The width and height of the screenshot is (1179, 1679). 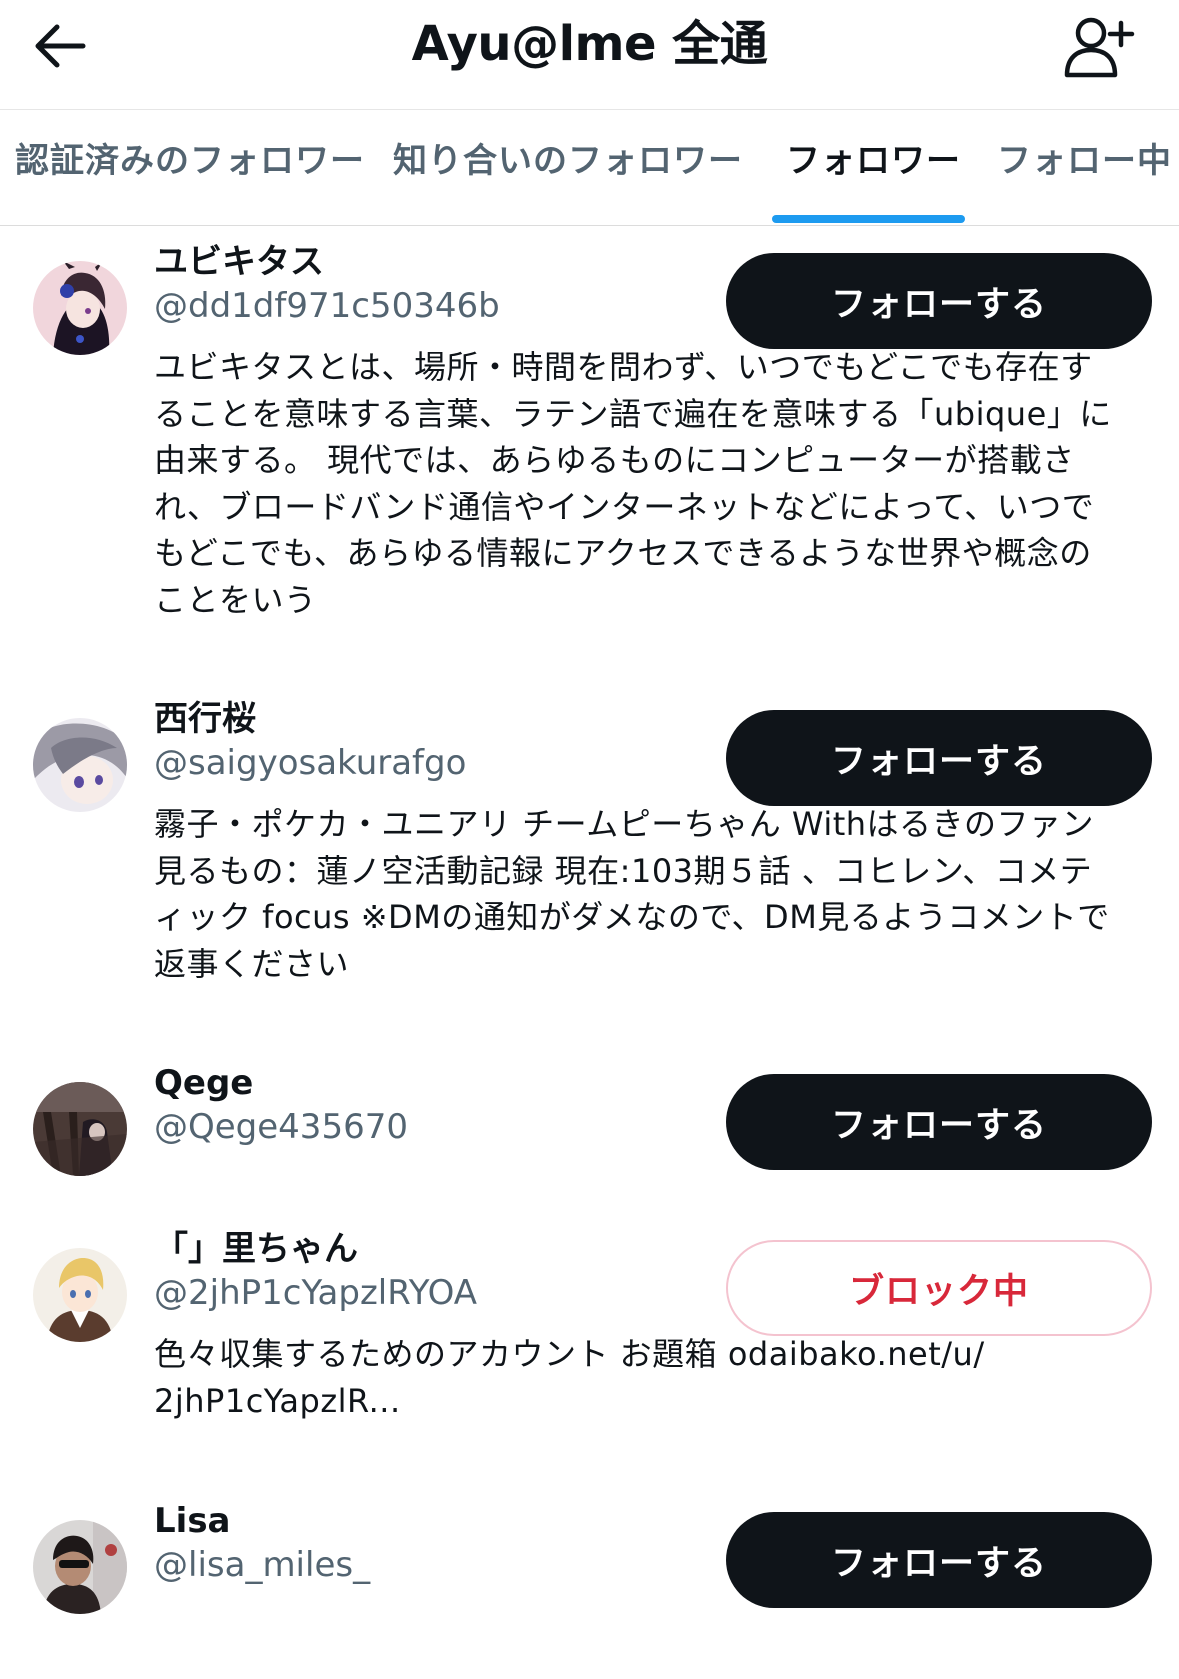 What do you see at coordinates (1084, 161) in the screenshot?
I see `tab-following: フォロー中` at bounding box center [1084, 161].